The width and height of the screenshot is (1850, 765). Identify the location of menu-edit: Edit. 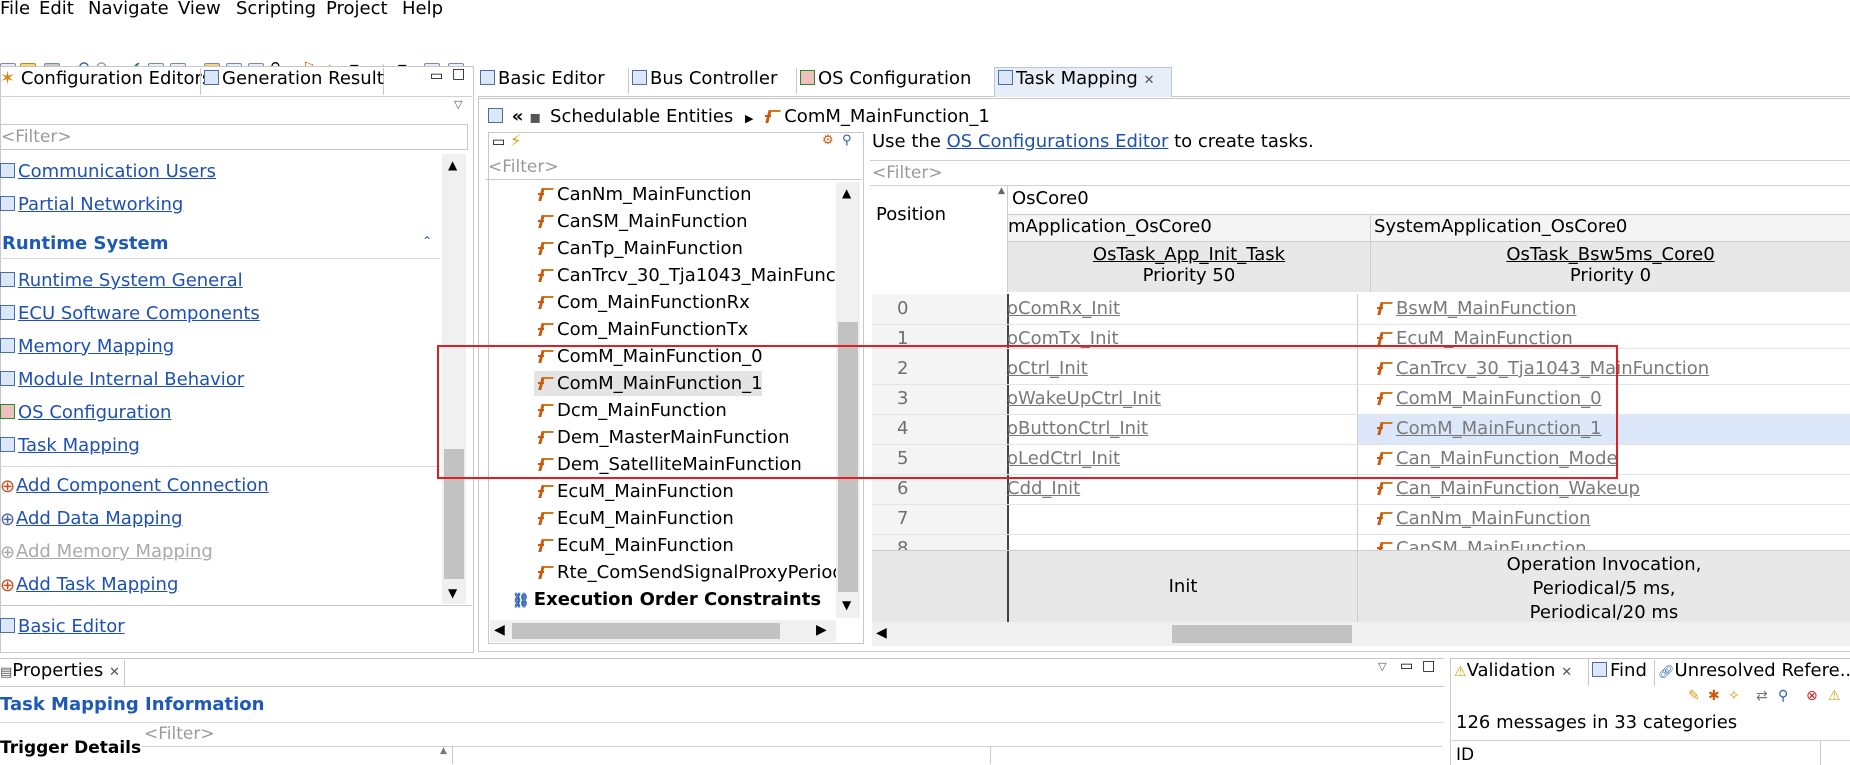
(56, 9).